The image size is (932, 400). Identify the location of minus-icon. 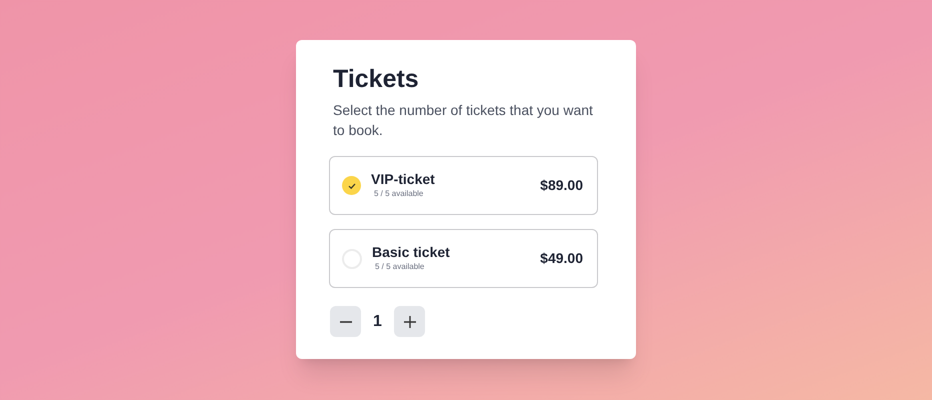
(346, 321).